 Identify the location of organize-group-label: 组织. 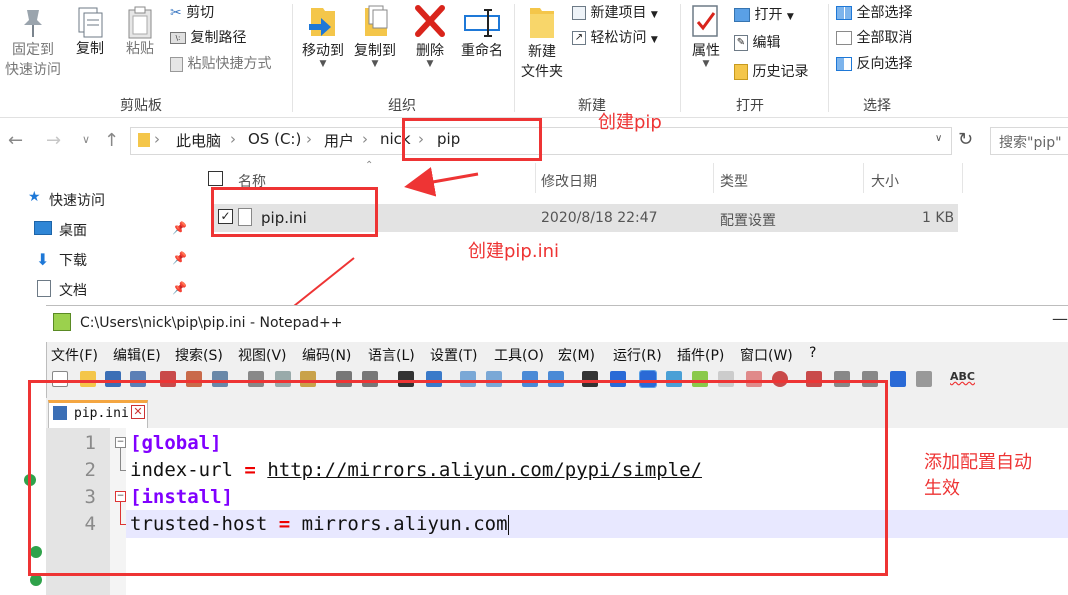
(402, 106).